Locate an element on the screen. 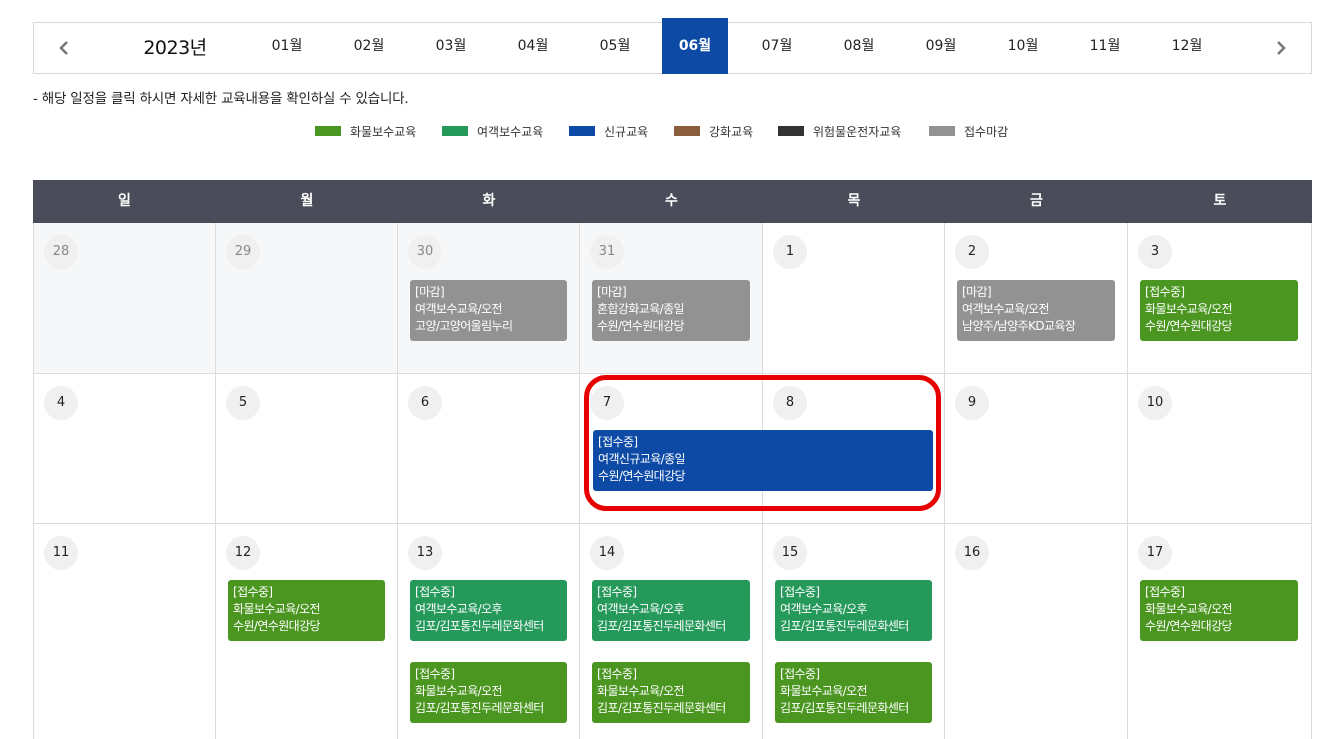  legend-label: 위험물운전자교육 is located at coordinates (857, 131).